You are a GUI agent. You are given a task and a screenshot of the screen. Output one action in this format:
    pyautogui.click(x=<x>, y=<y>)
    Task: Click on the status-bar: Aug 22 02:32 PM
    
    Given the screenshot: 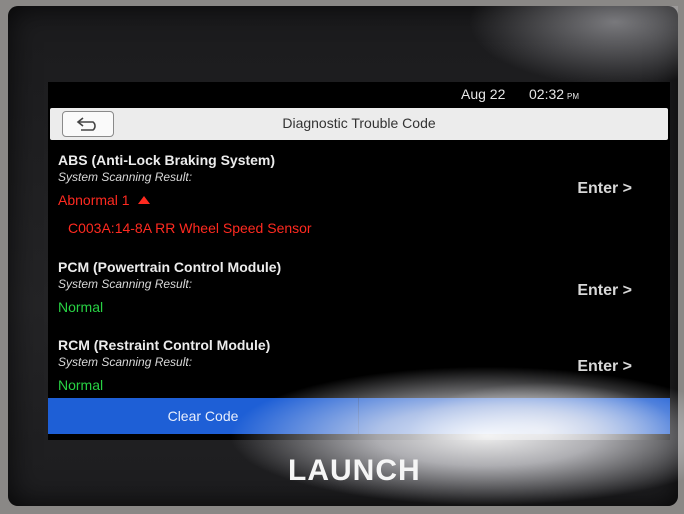 What is the action you would take?
    pyautogui.click(x=359, y=94)
    